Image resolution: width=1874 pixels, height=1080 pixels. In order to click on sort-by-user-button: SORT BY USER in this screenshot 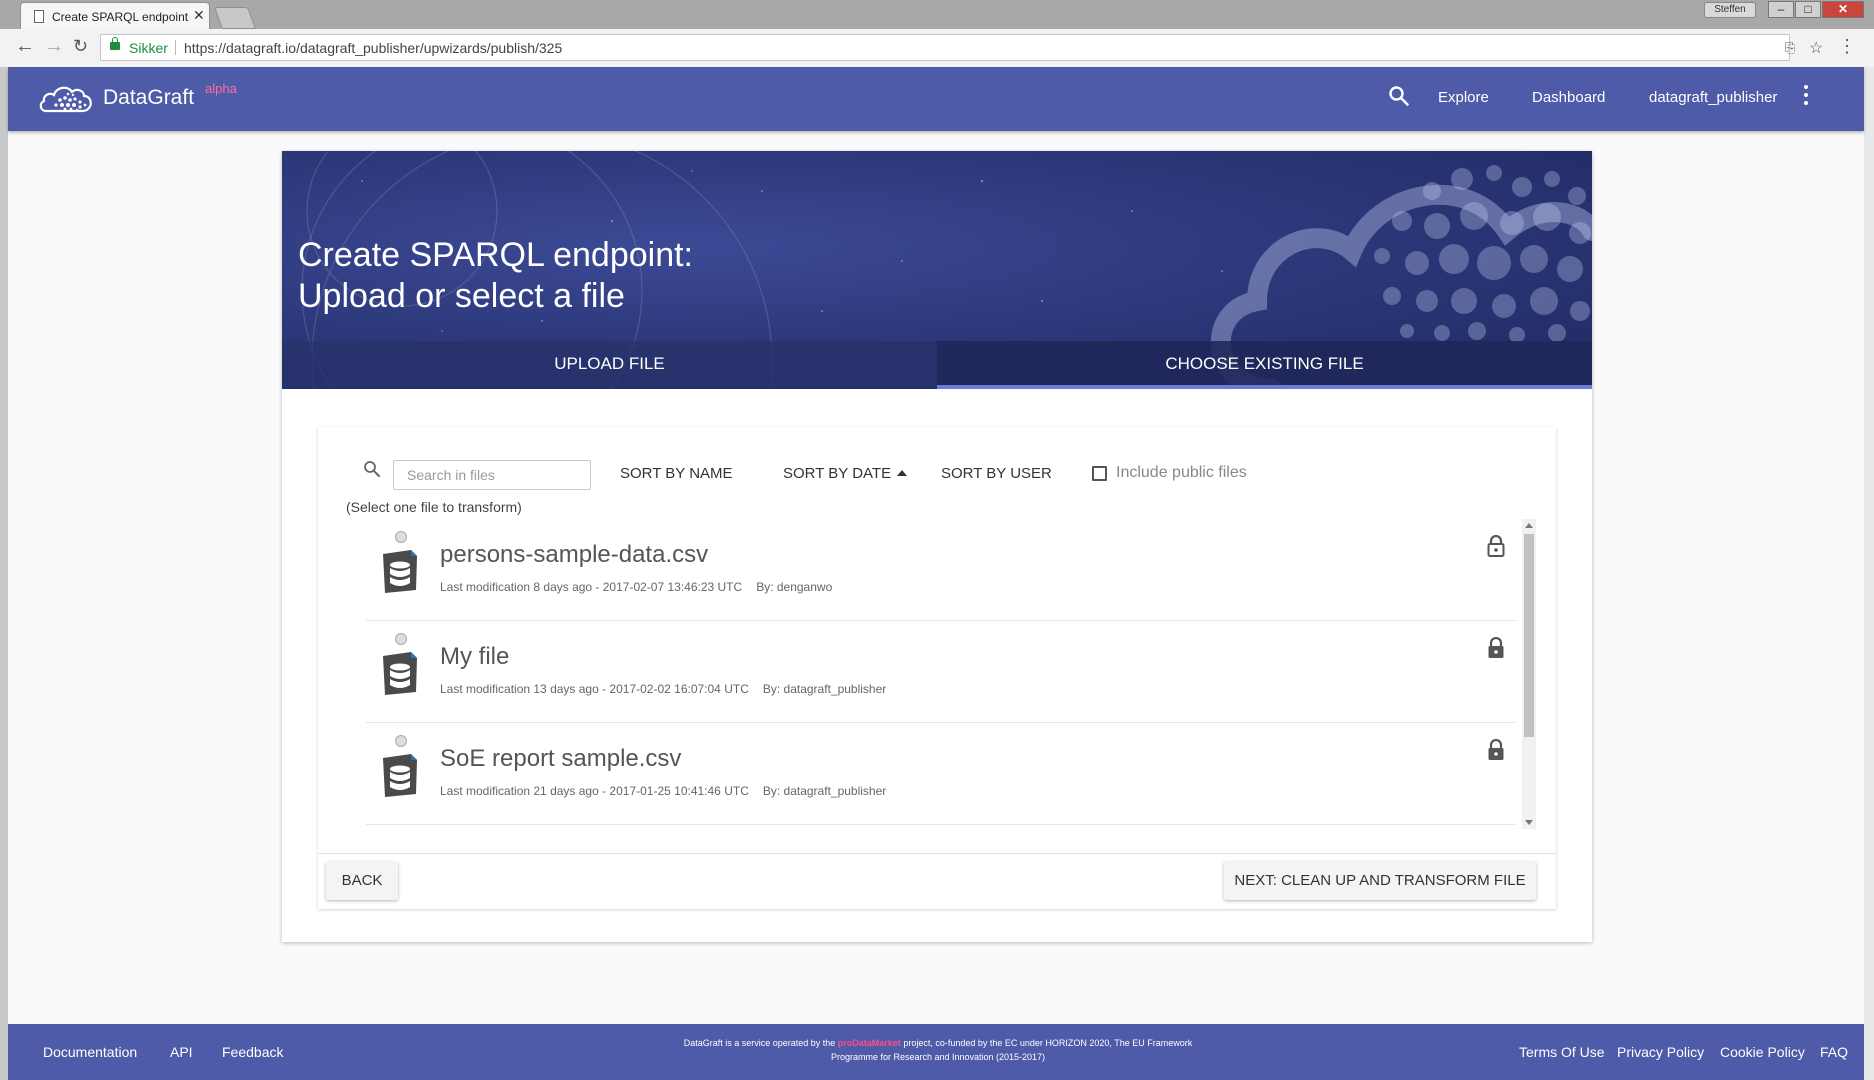, I will do `click(996, 473)`.